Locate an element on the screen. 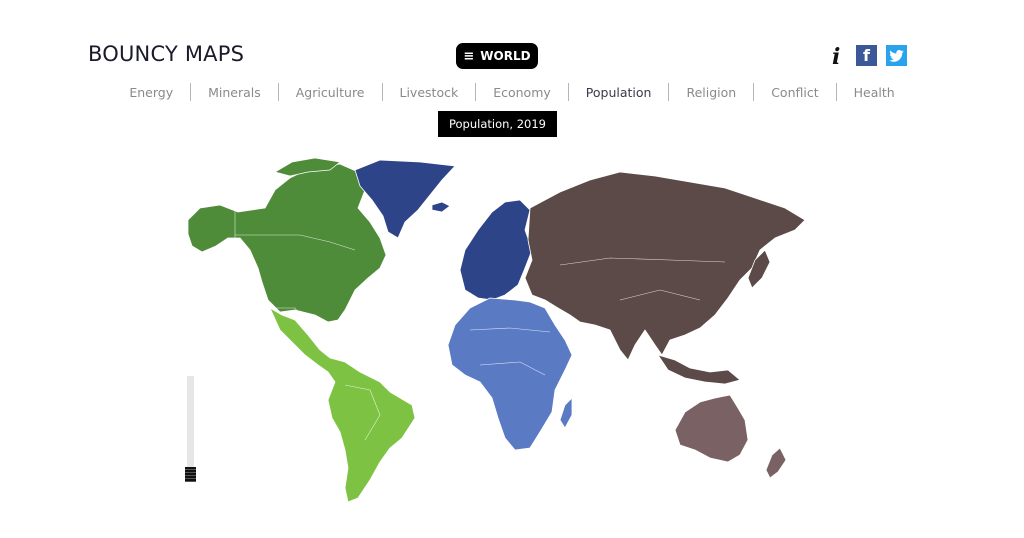 The width and height of the screenshot is (1024, 538). region-madagascar is located at coordinates (566, 413).